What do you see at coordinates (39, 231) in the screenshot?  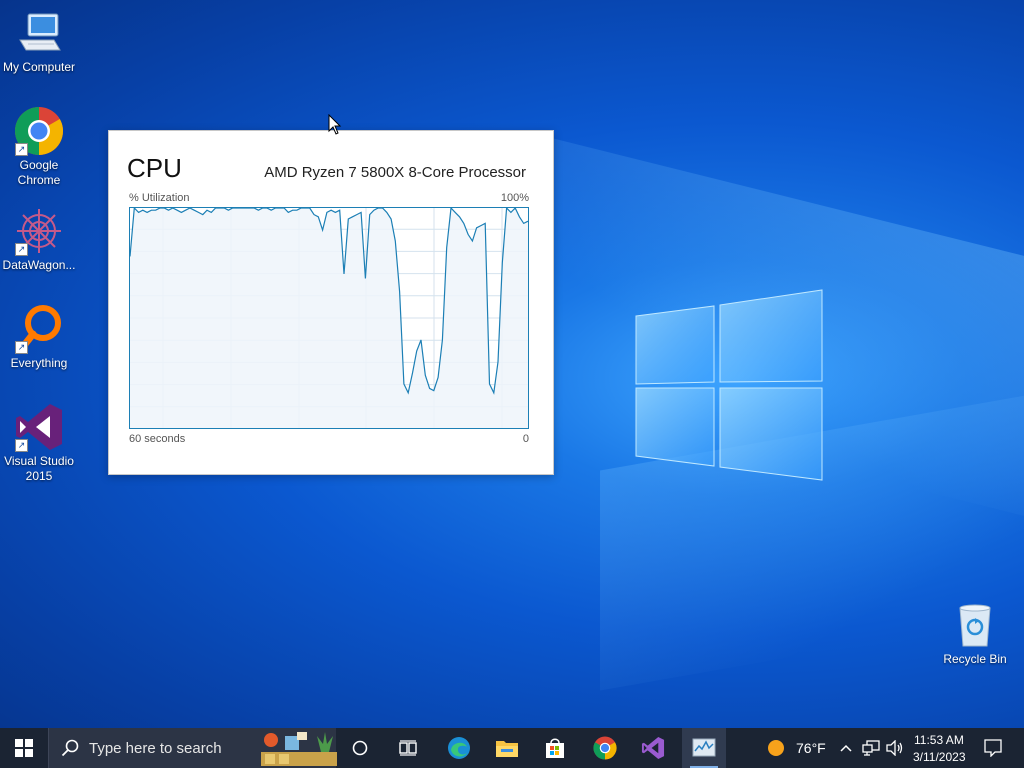 I see `datawagon-icon: ↗` at bounding box center [39, 231].